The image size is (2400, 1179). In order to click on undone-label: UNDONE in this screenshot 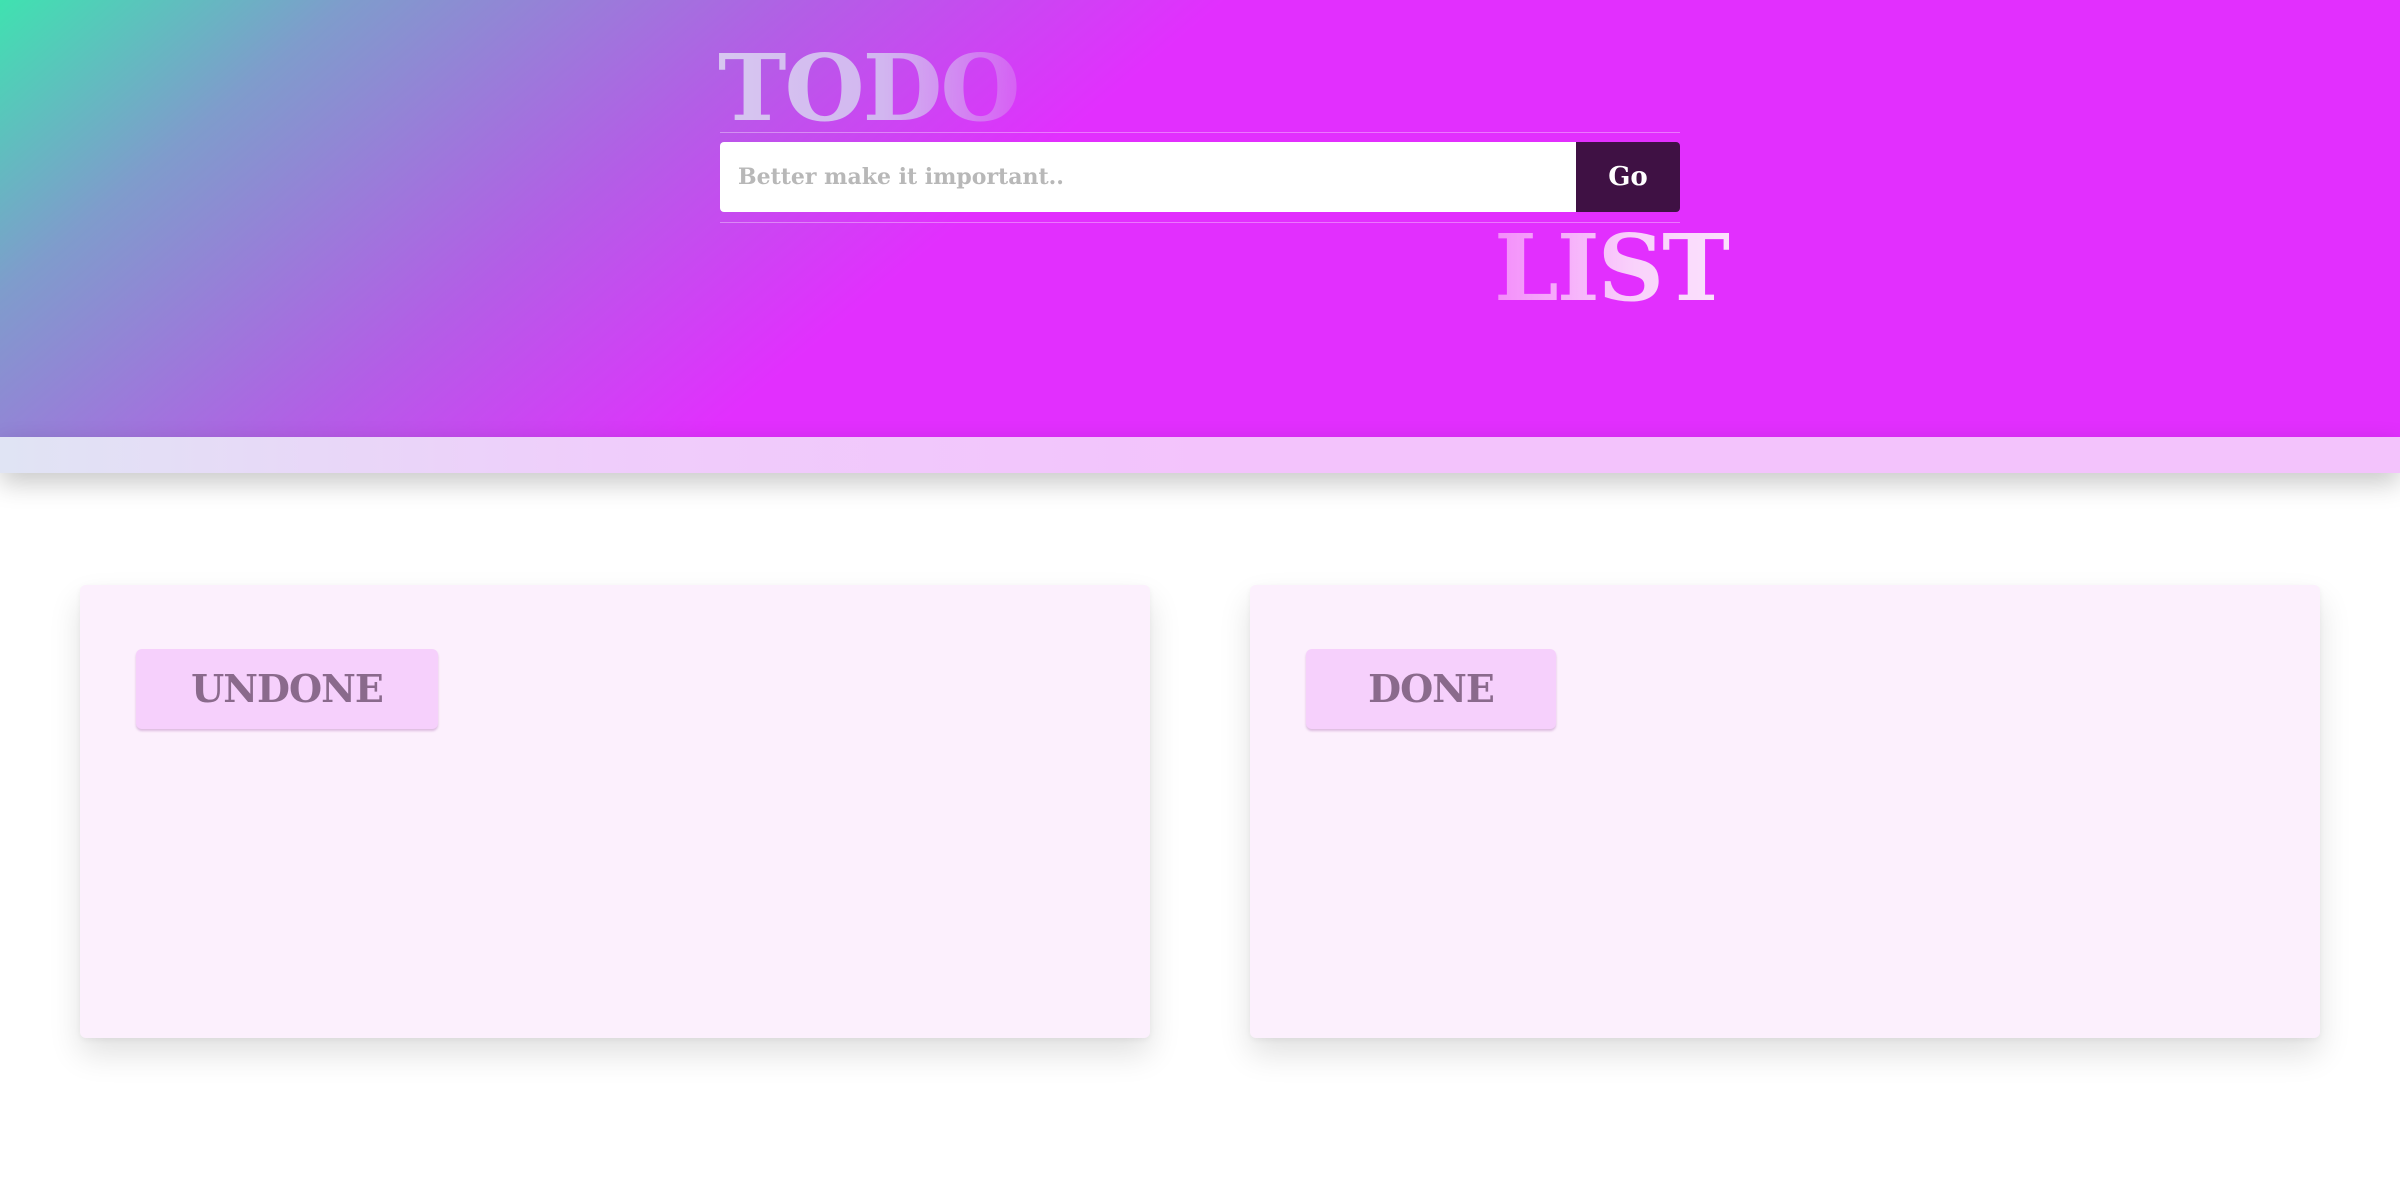, I will do `click(287, 689)`.